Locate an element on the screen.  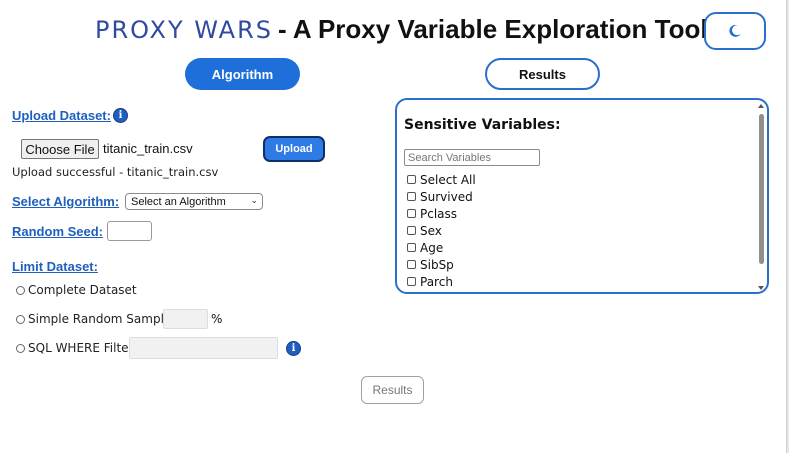
scroll-down-icon is located at coordinates (761, 288).